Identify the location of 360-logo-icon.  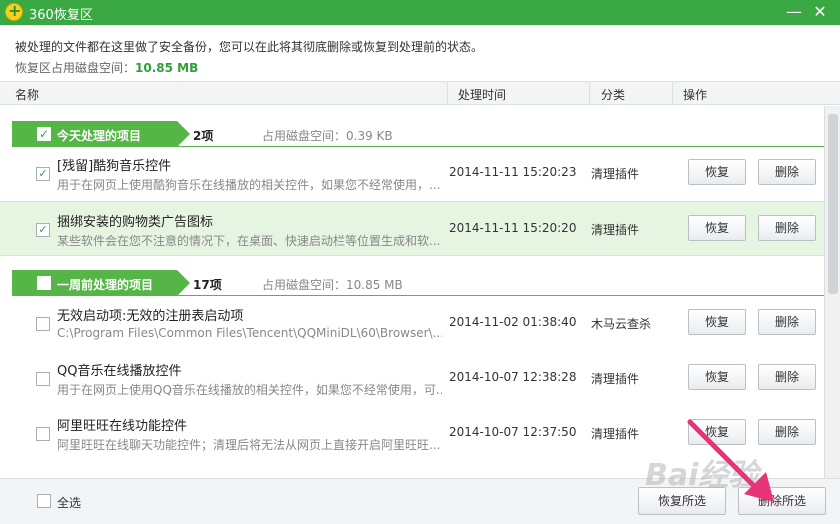
(14, 11).